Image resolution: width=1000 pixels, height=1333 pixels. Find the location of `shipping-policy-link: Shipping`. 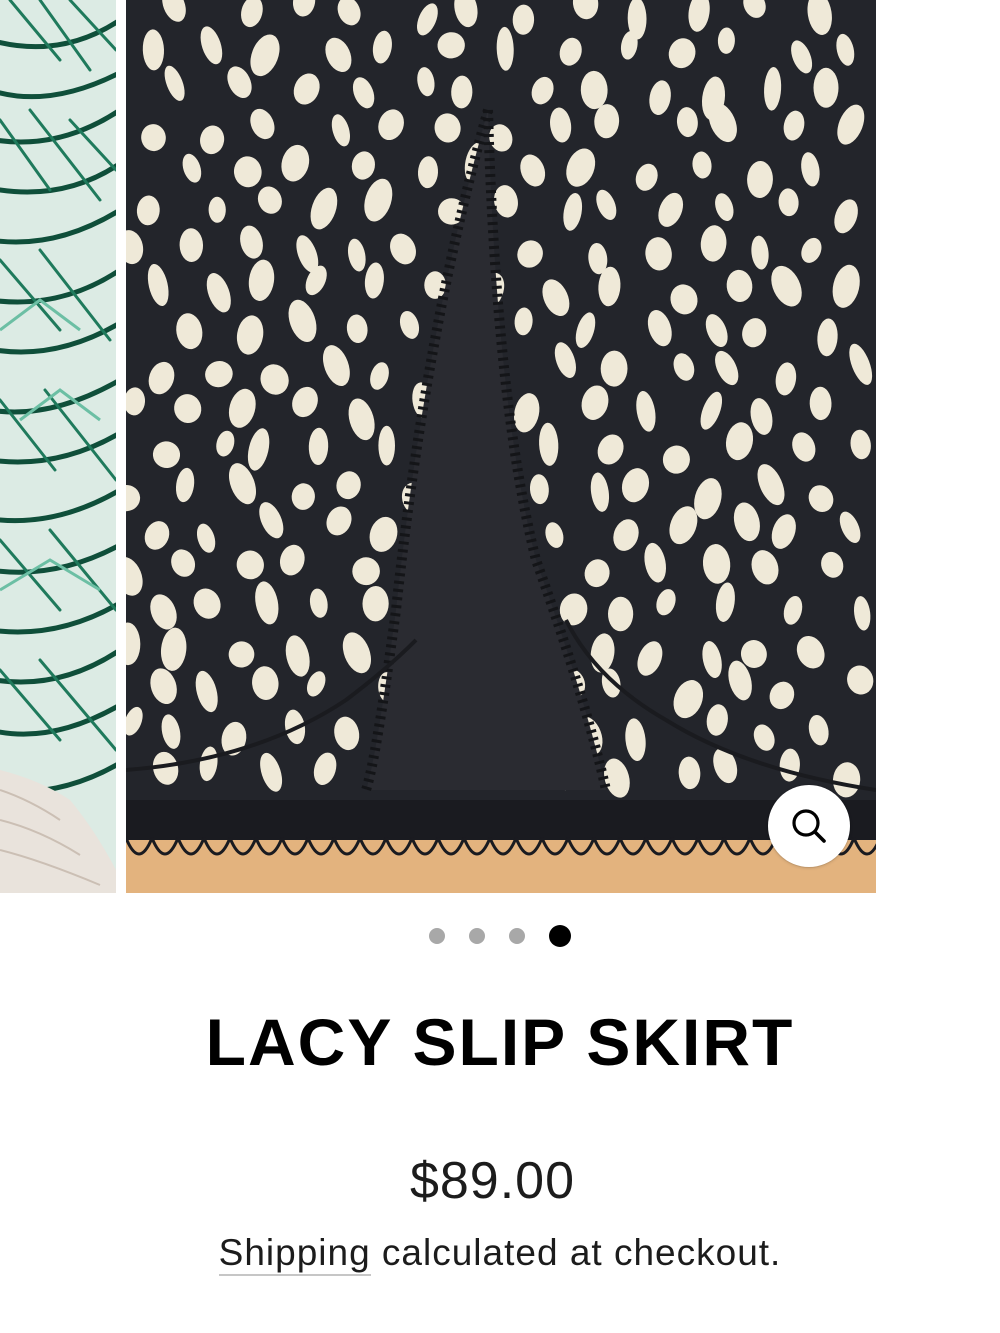

shipping-policy-link: Shipping is located at coordinates (294, 1254).